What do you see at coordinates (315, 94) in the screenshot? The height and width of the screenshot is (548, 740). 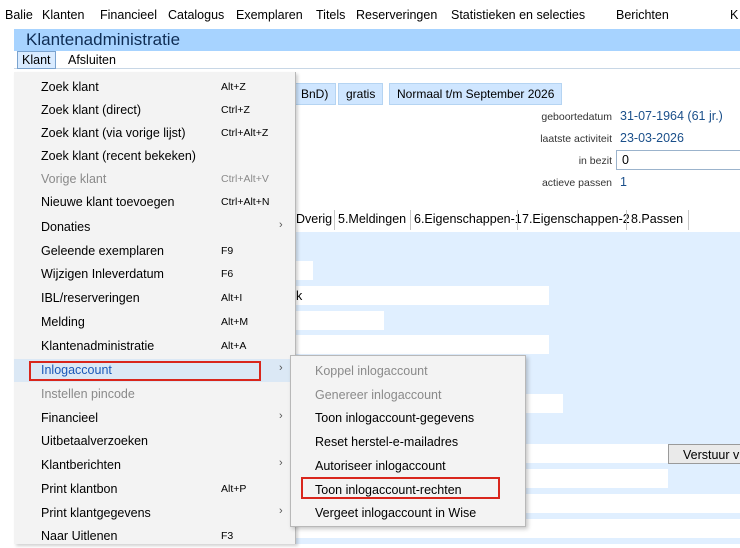 I see `status-pill-bnd: BnD)` at bounding box center [315, 94].